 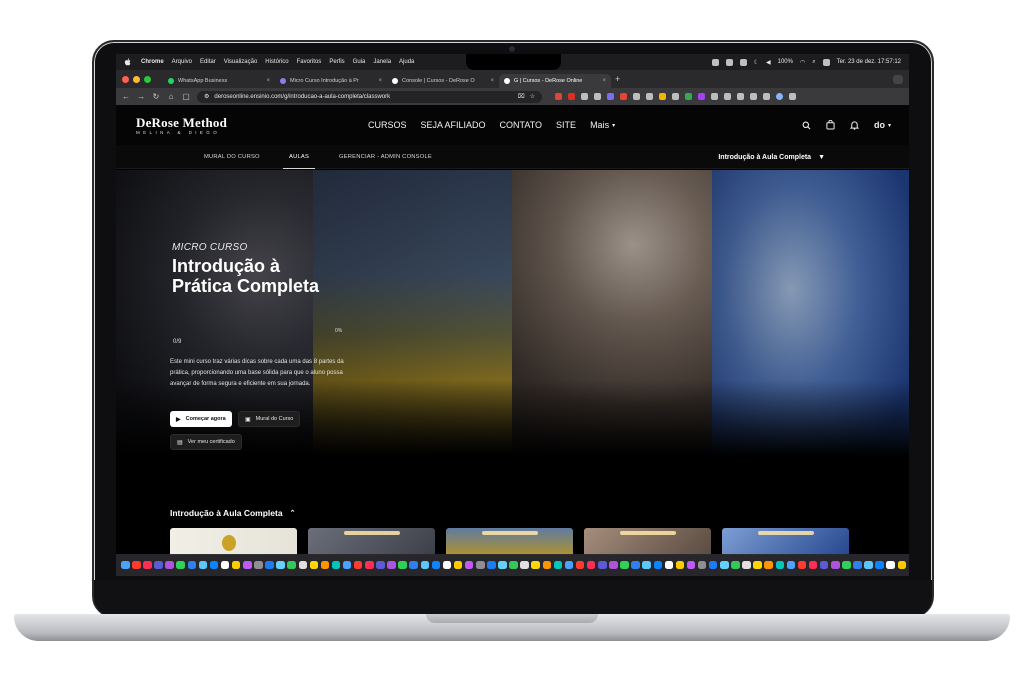 What do you see at coordinates (771, 157) in the screenshot?
I see `course-selector-dropdown: Introdução à Aula Completa ▼` at bounding box center [771, 157].